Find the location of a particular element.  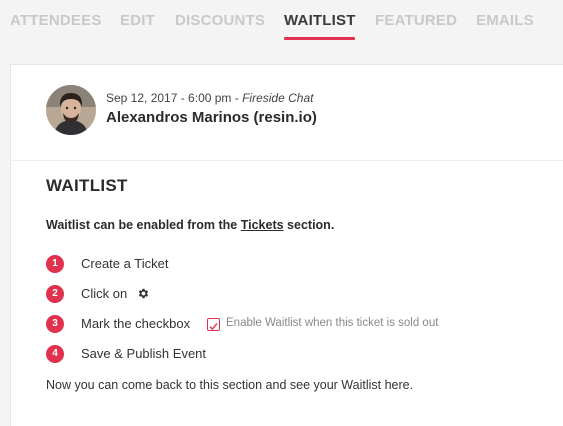

step-number: 1 is located at coordinates (55, 264).